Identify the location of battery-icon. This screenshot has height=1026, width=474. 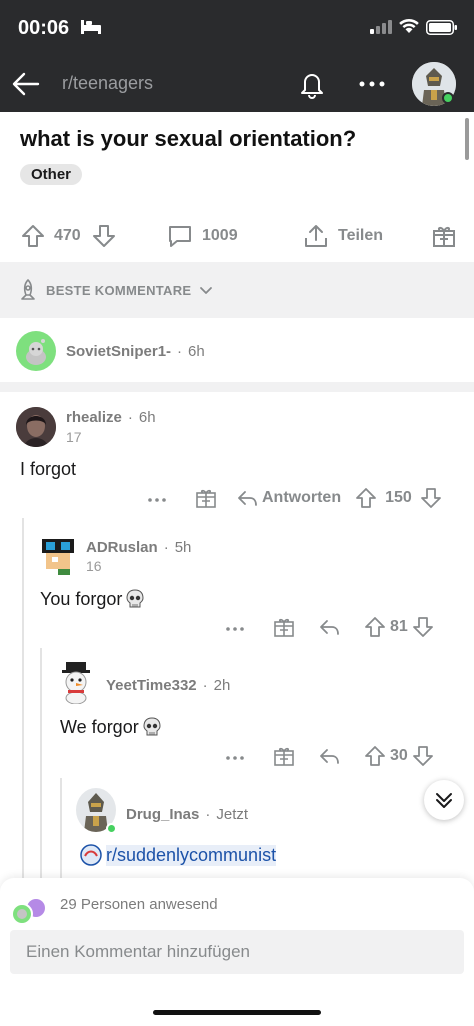
(441, 27).